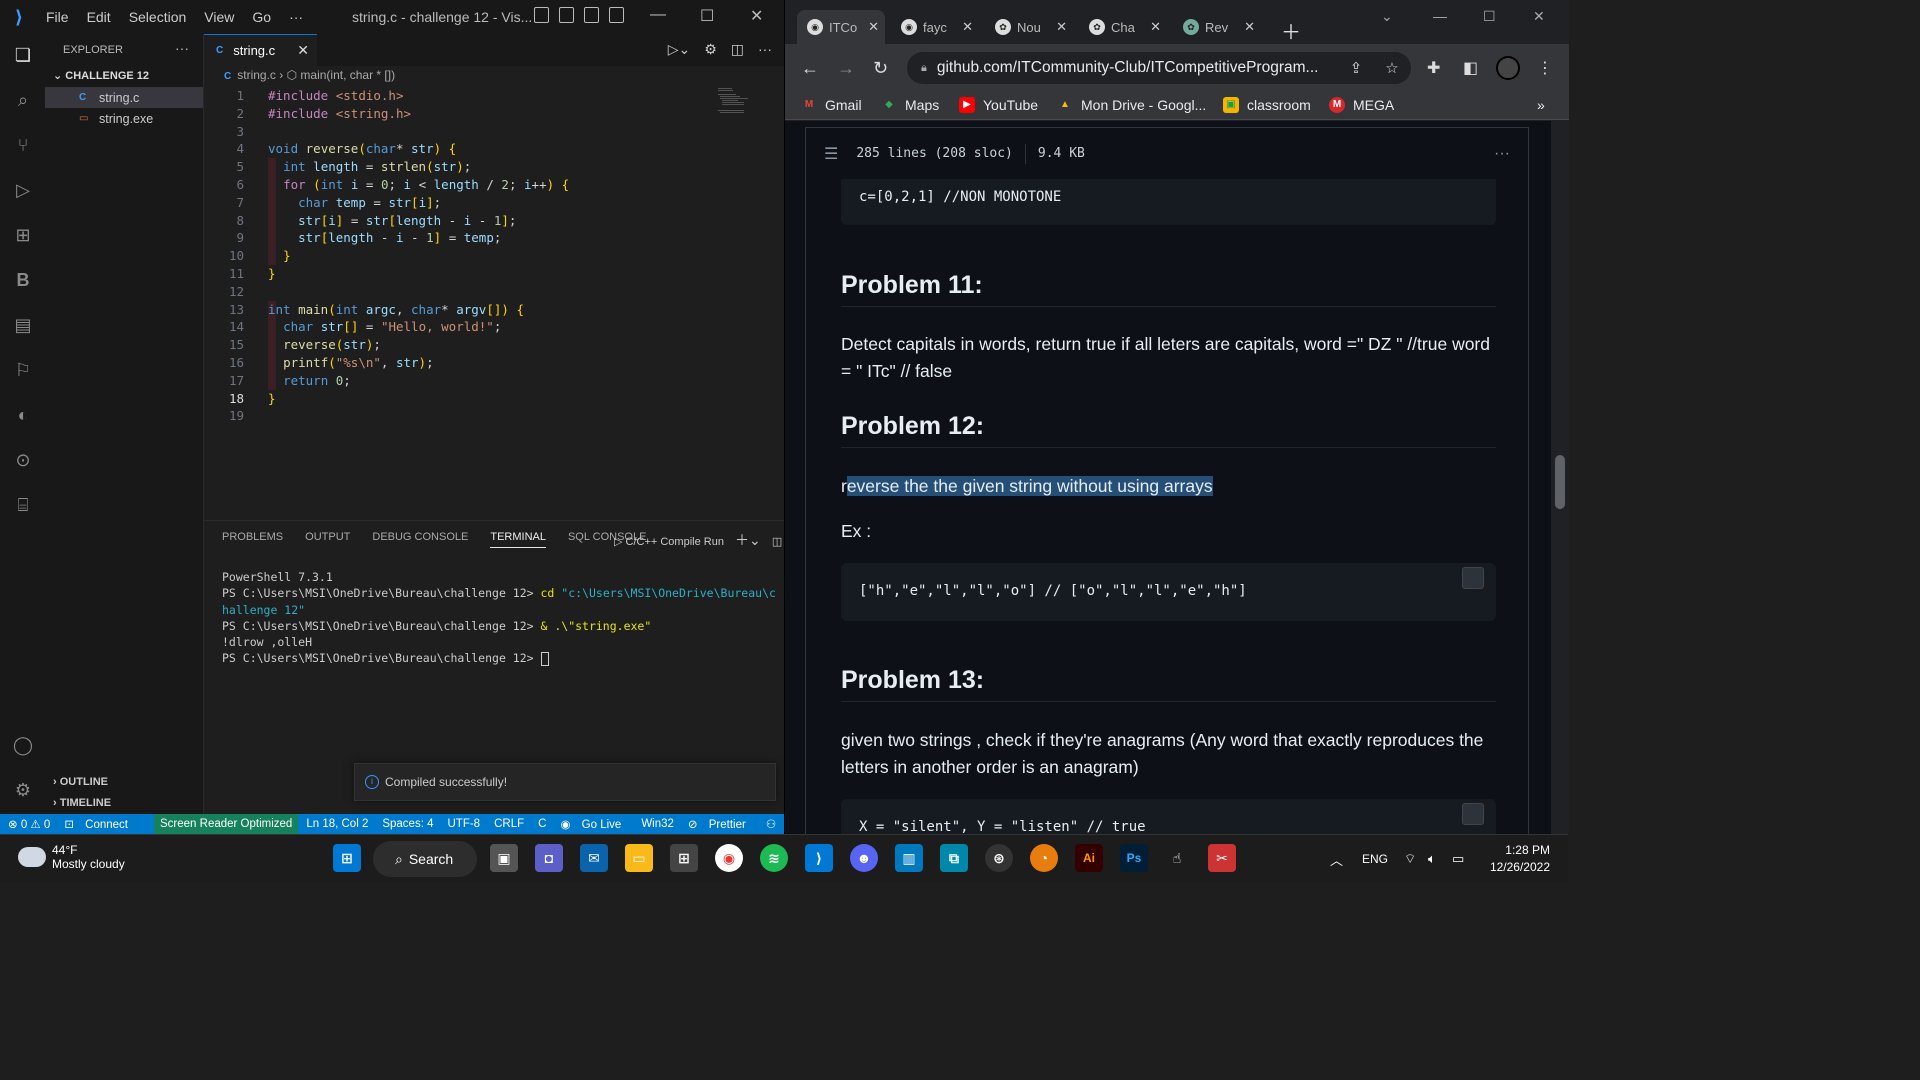  I want to click on status-screen-reader: Screen Reader Optimized, so click(226, 824).